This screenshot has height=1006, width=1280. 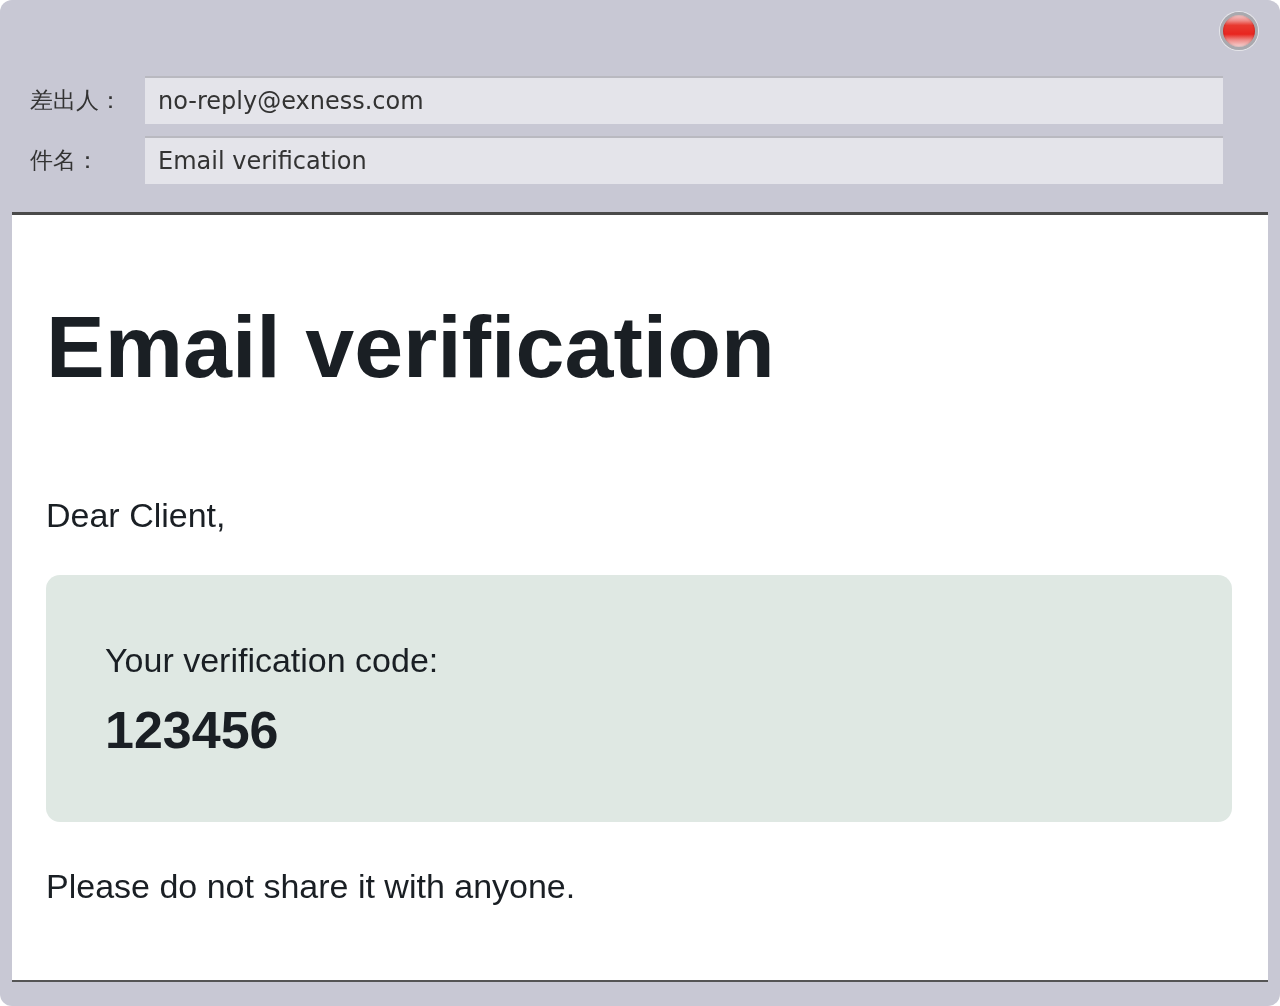 I want to click on email-heading: Email verification, so click(x=411, y=347).